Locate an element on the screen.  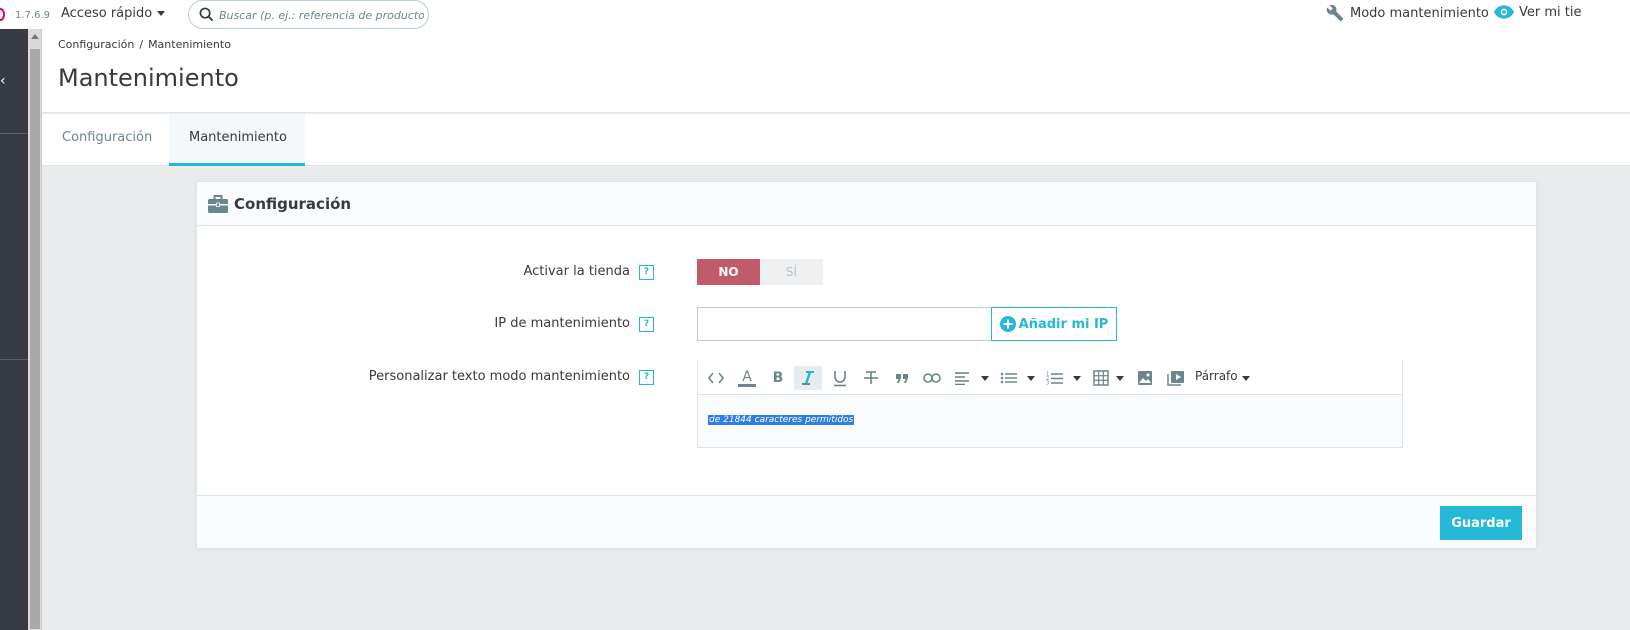
version-label: 1.7.6.9 is located at coordinates (32, 15).